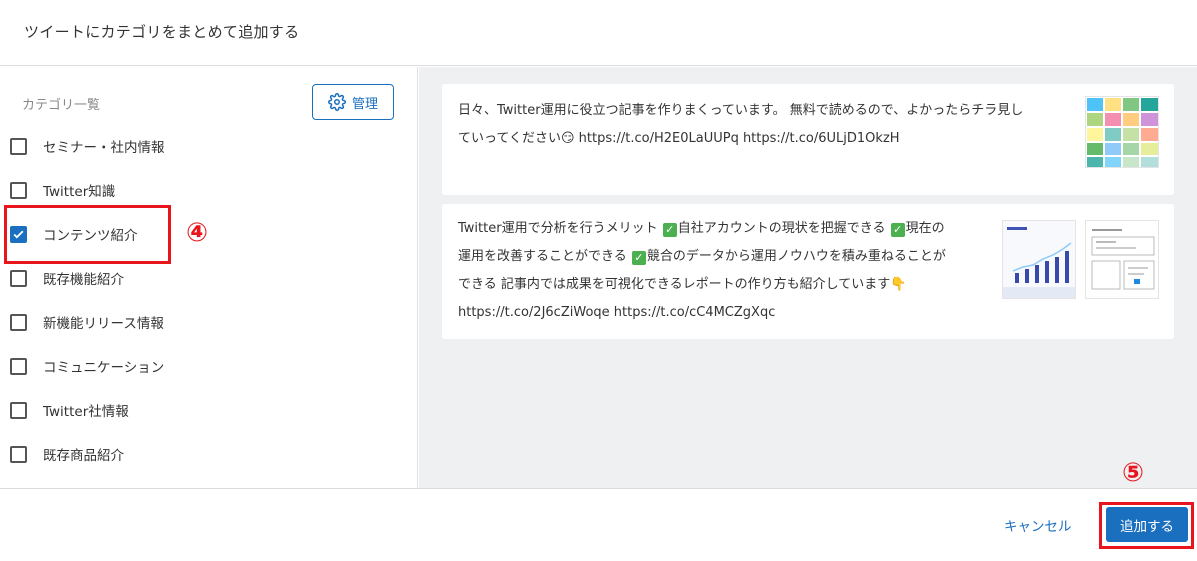 Image resolution: width=1197 pixels, height=561 pixels. What do you see at coordinates (560, 228) in the screenshot?
I see `tweet-text-segment: Twitter運用で分析を行うメリット` at bounding box center [560, 228].